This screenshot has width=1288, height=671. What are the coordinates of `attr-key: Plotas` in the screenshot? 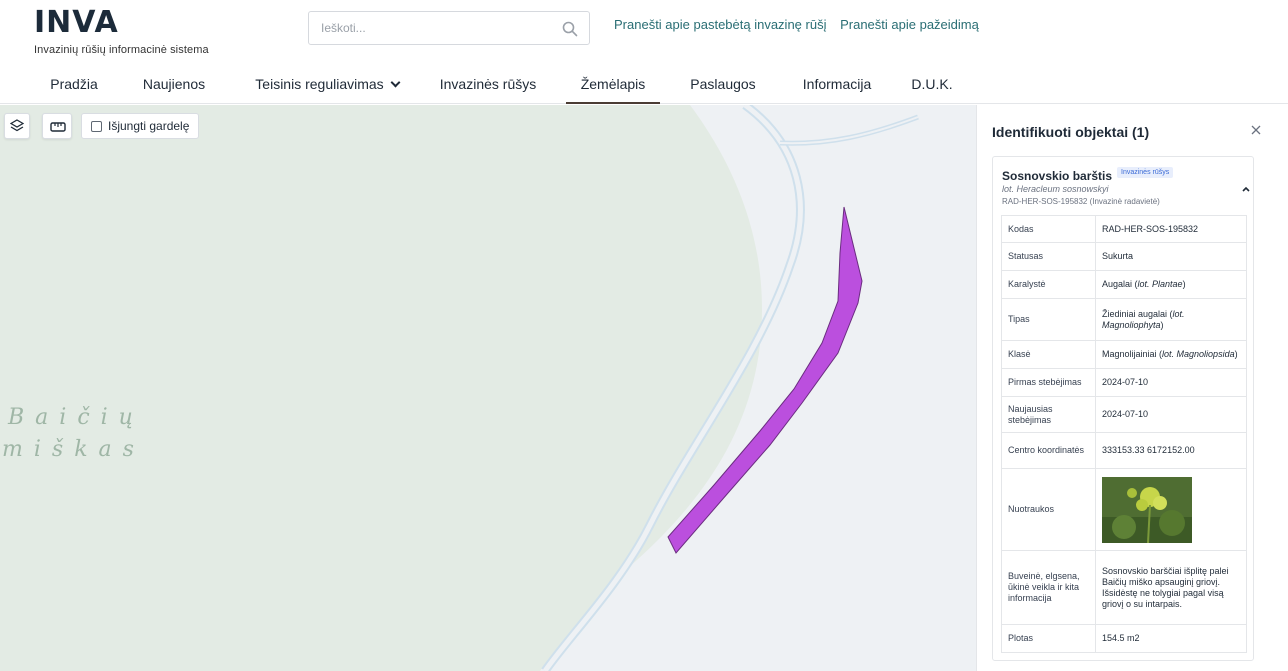 It's located at (1048, 638).